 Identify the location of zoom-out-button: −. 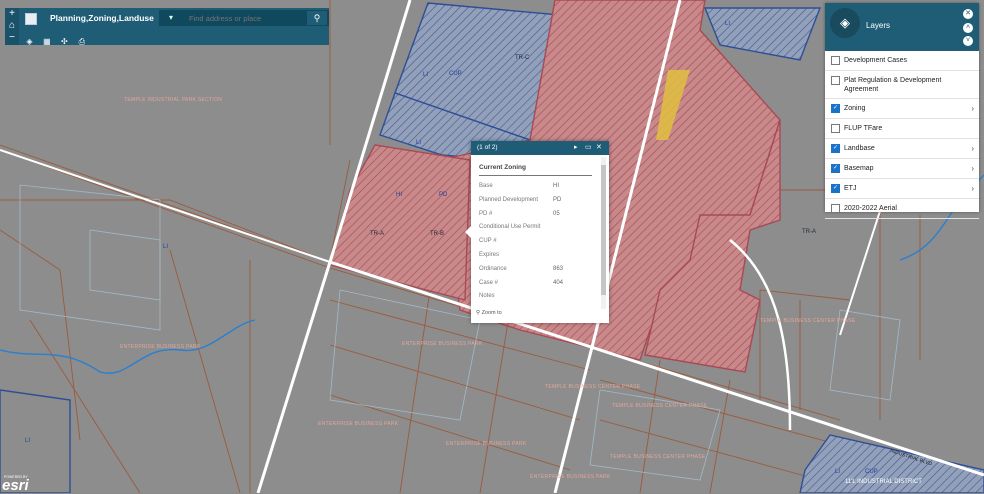
(12, 38).